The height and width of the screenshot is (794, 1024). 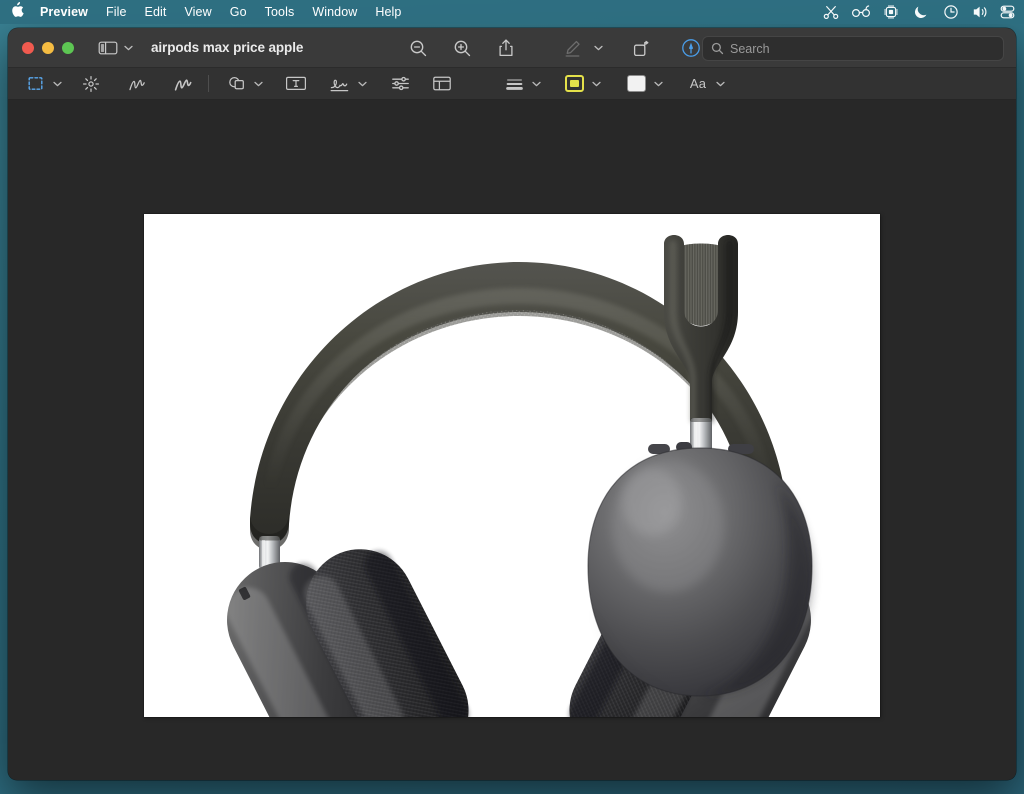 What do you see at coordinates (197, 12) in the screenshot?
I see `menu-item-view: View` at bounding box center [197, 12].